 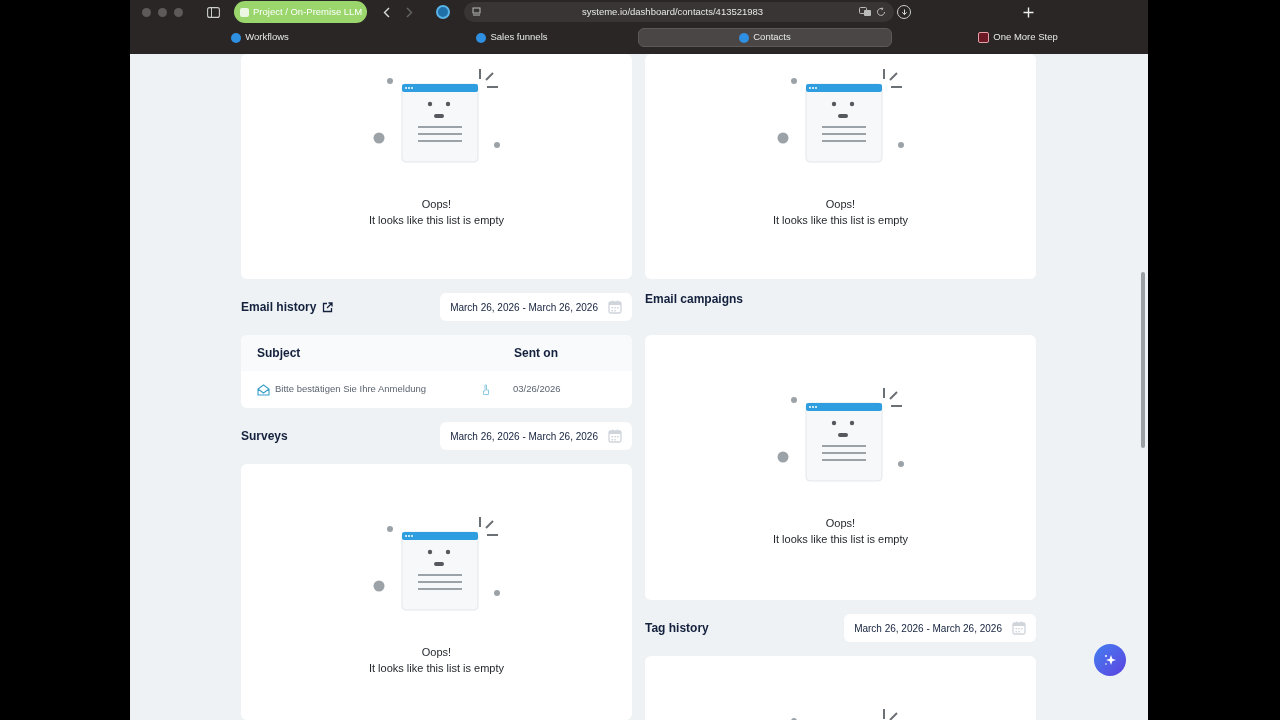 I want to click on browser-tab: Workflows, so click(x=260, y=37).